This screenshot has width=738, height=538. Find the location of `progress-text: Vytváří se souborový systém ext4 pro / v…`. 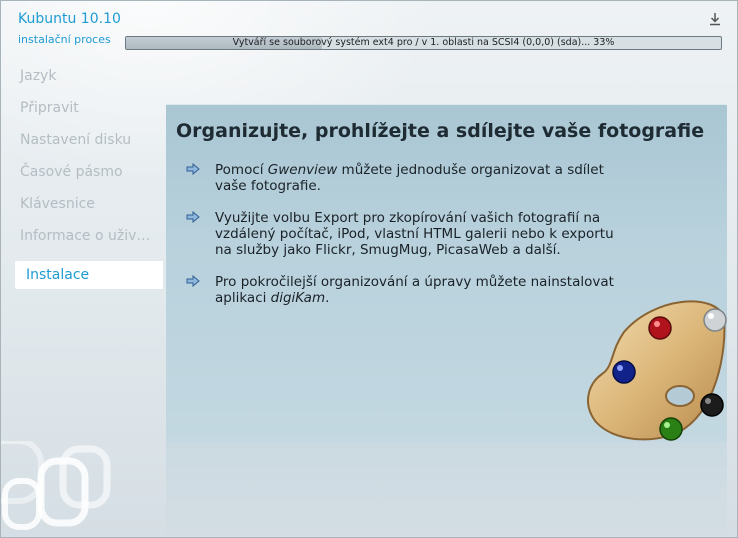

progress-text: Vytváří se souborový systém ext4 pro / v… is located at coordinates (423, 42).